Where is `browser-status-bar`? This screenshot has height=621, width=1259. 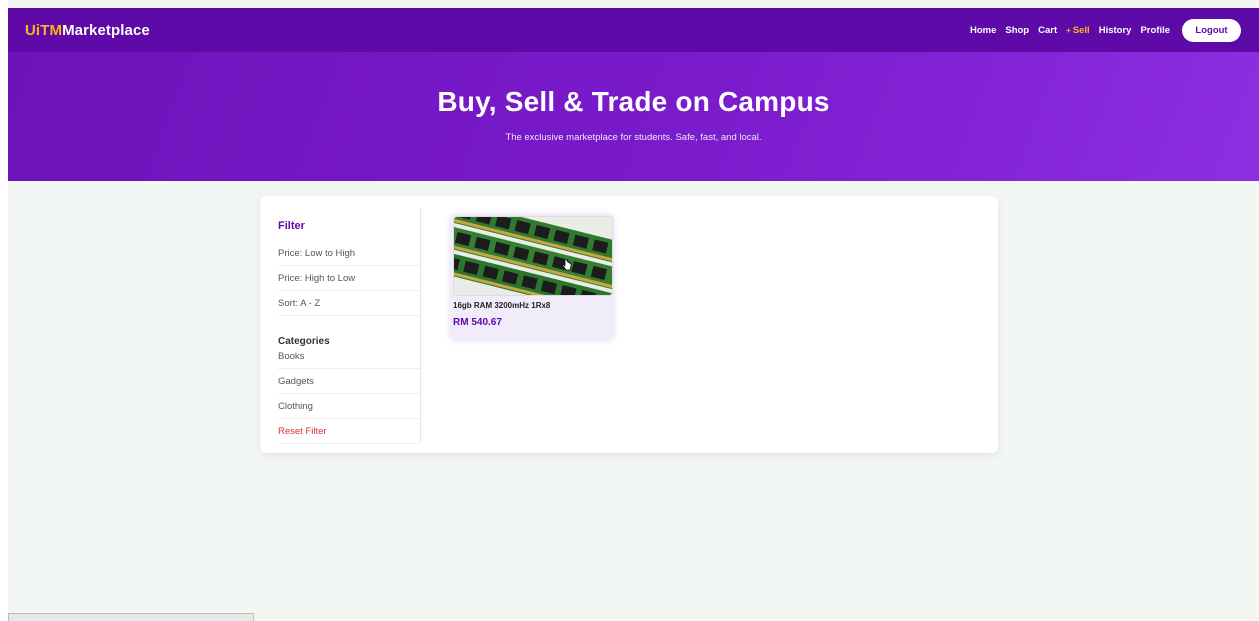
browser-status-bar is located at coordinates (131, 617).